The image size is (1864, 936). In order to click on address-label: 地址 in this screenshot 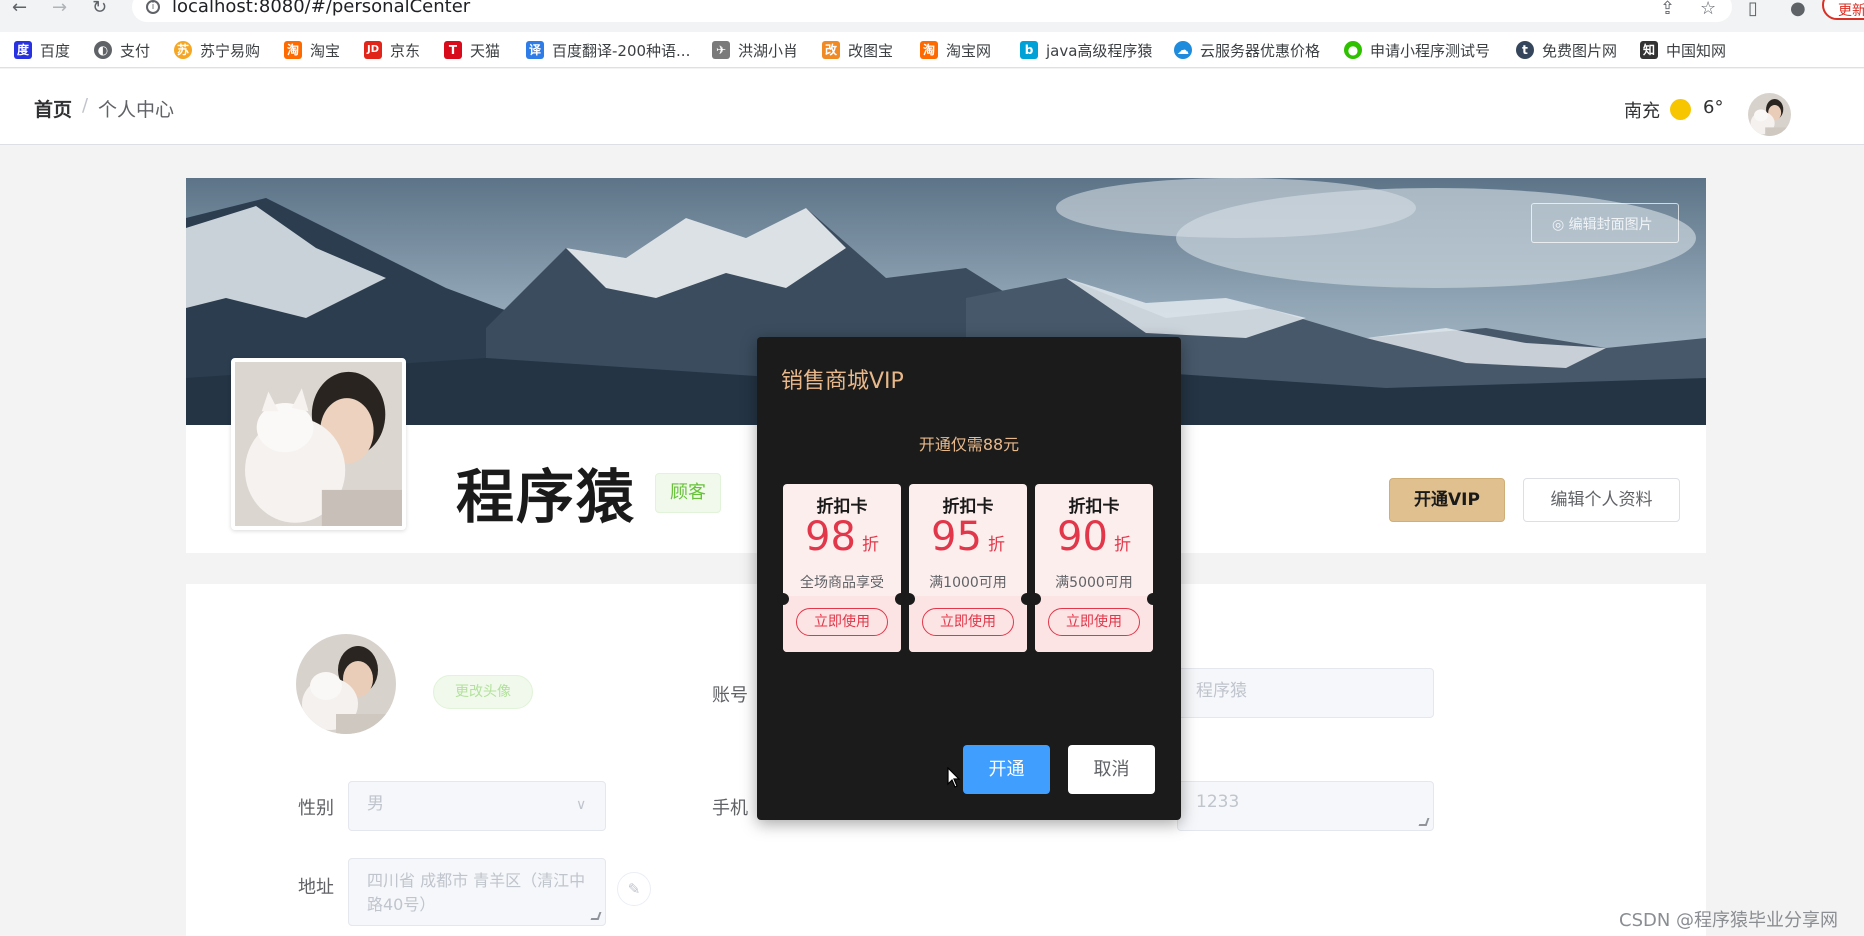, I will do `click(316, 887)`.